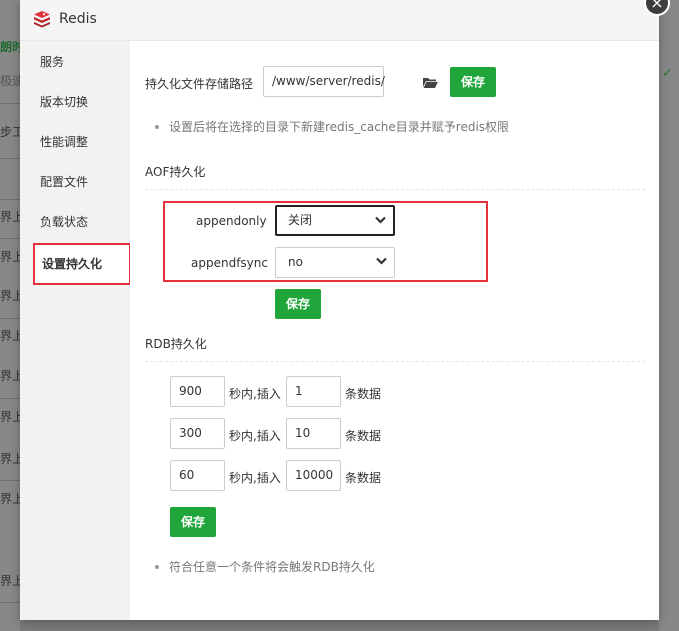 The height and width of the screenshot is (631, 679). I want to click on rdb-seconds-input: 900, so click(197, 391).